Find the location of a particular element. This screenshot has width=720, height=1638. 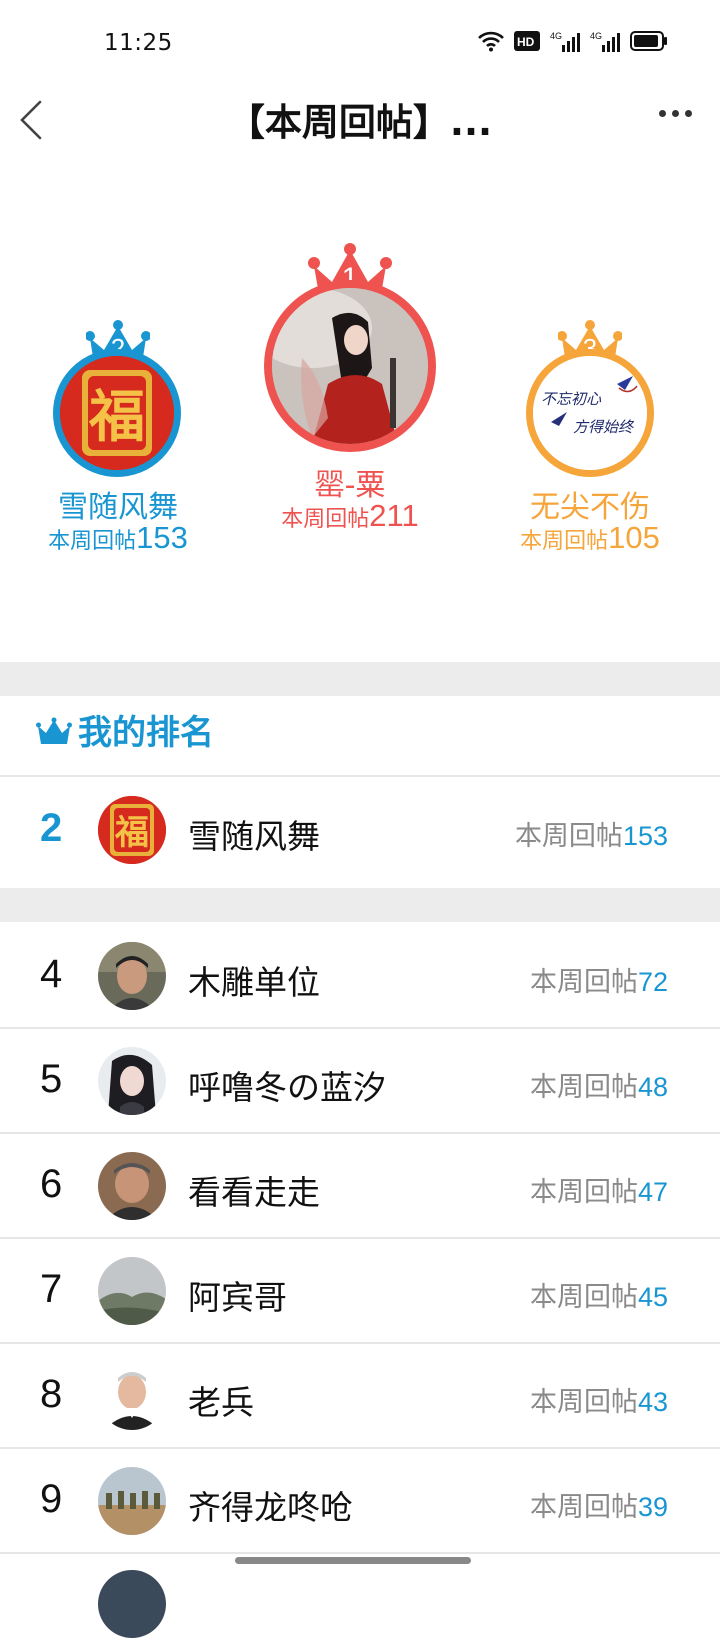

home-indicator is located at coordinates (353, 1560).